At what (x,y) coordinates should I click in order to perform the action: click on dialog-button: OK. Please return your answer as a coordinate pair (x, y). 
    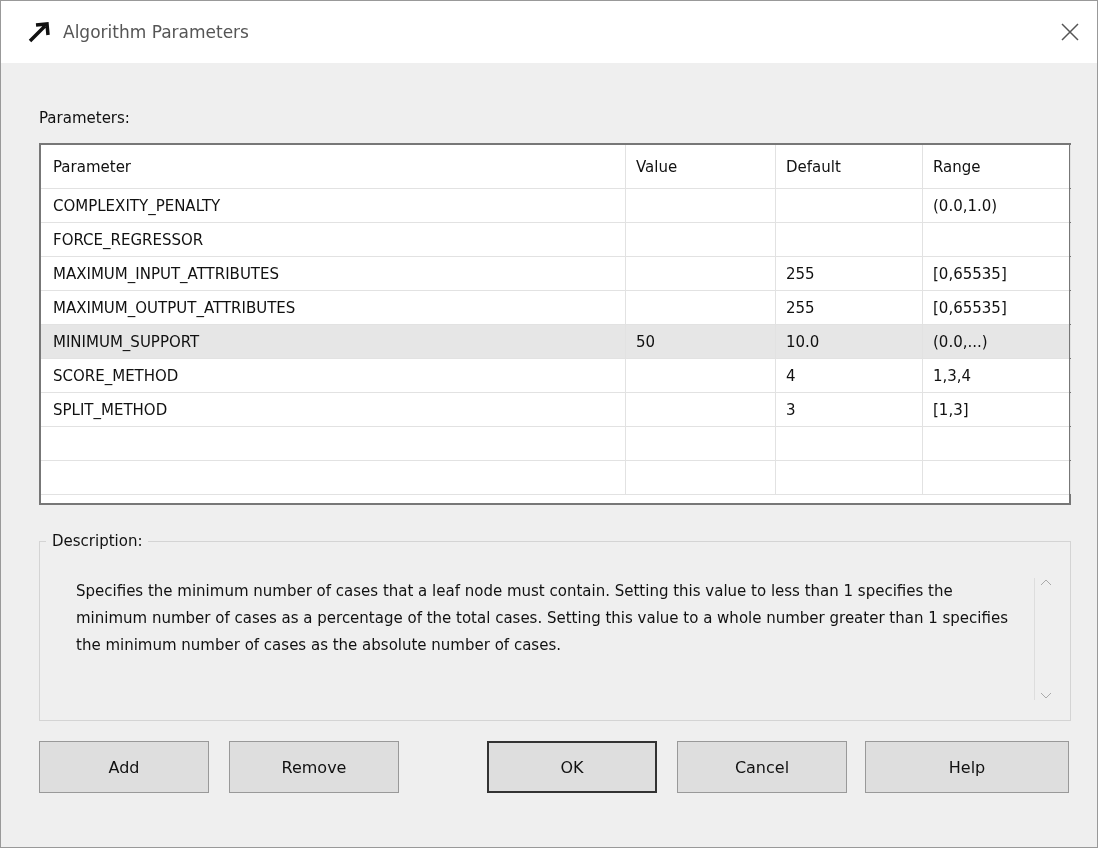
    Looking at the image, I should click on (572, 767).